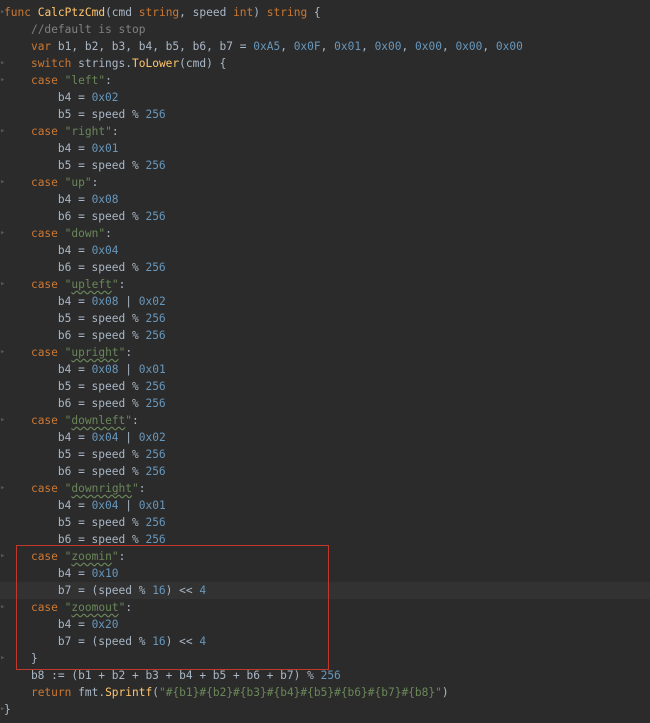  I want to click on code-text: case "up":, so click(64, 182).